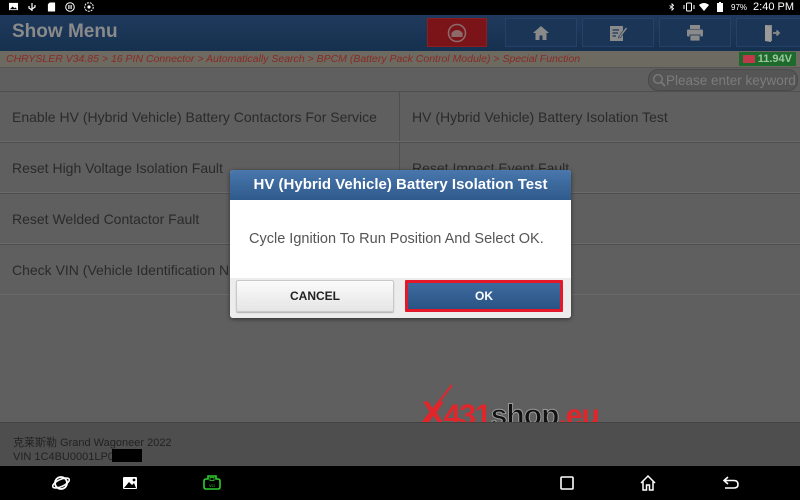  Describe the element at coordinates (32, 7) in the screenshot. I see `usb-icon` at that location.